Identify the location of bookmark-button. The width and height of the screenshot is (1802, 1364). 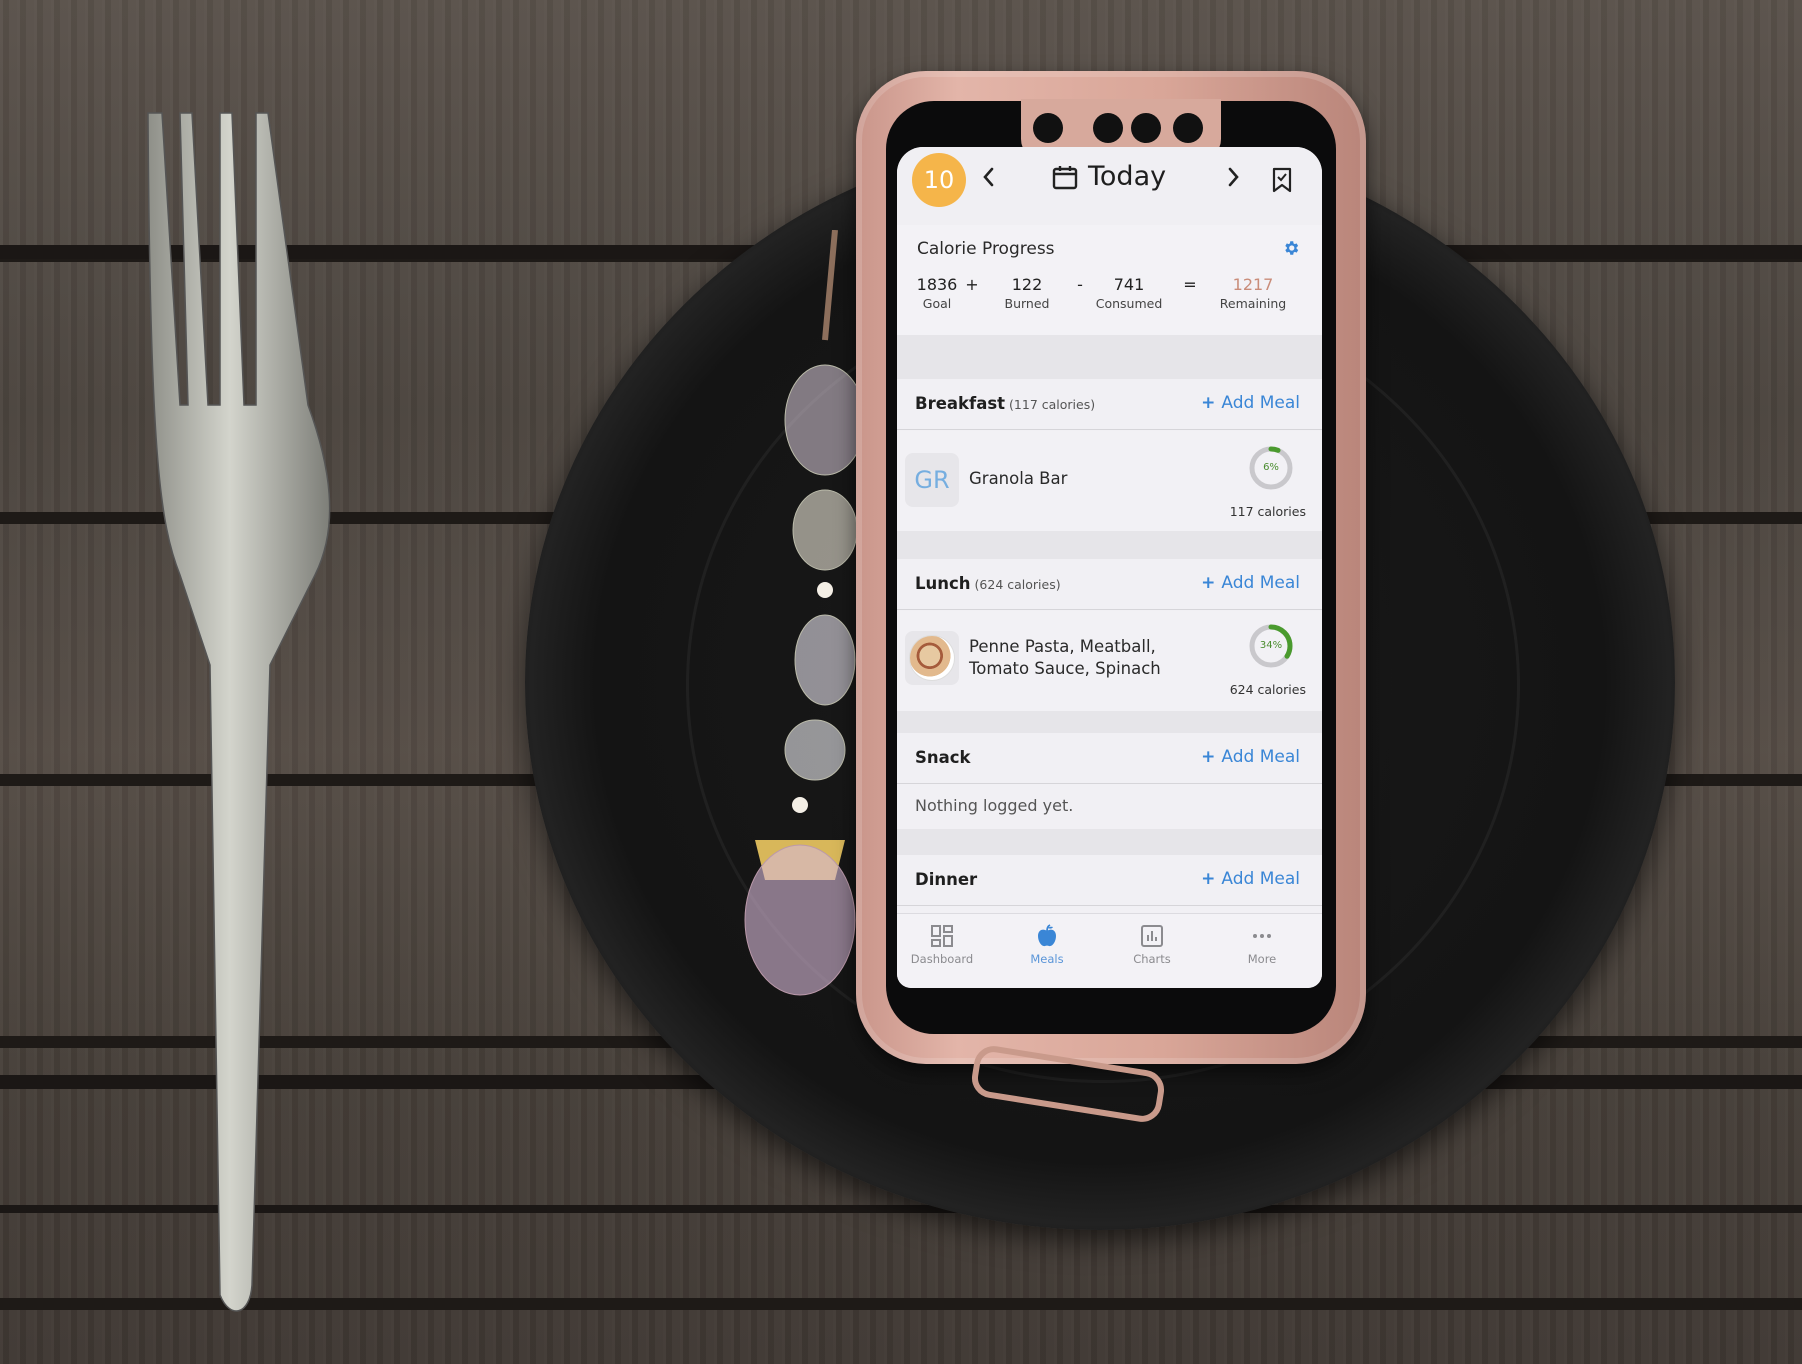
(1282, 182).